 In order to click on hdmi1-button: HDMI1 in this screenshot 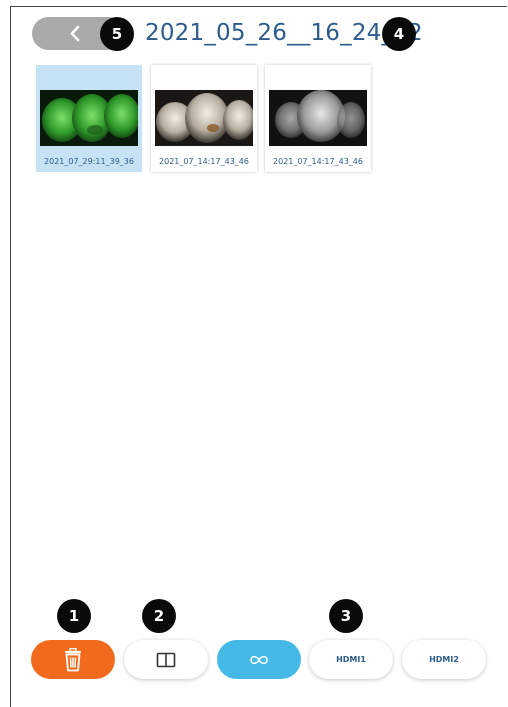, I will do `click(351, 659)`.